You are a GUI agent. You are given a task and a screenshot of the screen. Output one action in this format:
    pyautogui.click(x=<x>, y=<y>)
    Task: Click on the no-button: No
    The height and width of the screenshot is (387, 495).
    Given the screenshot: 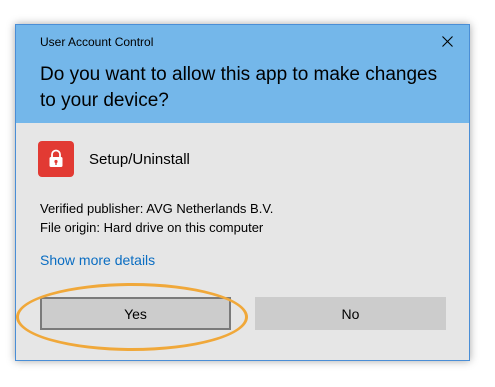 What is the action you would take?
    pyautogui.click(x=350, y=313)
    